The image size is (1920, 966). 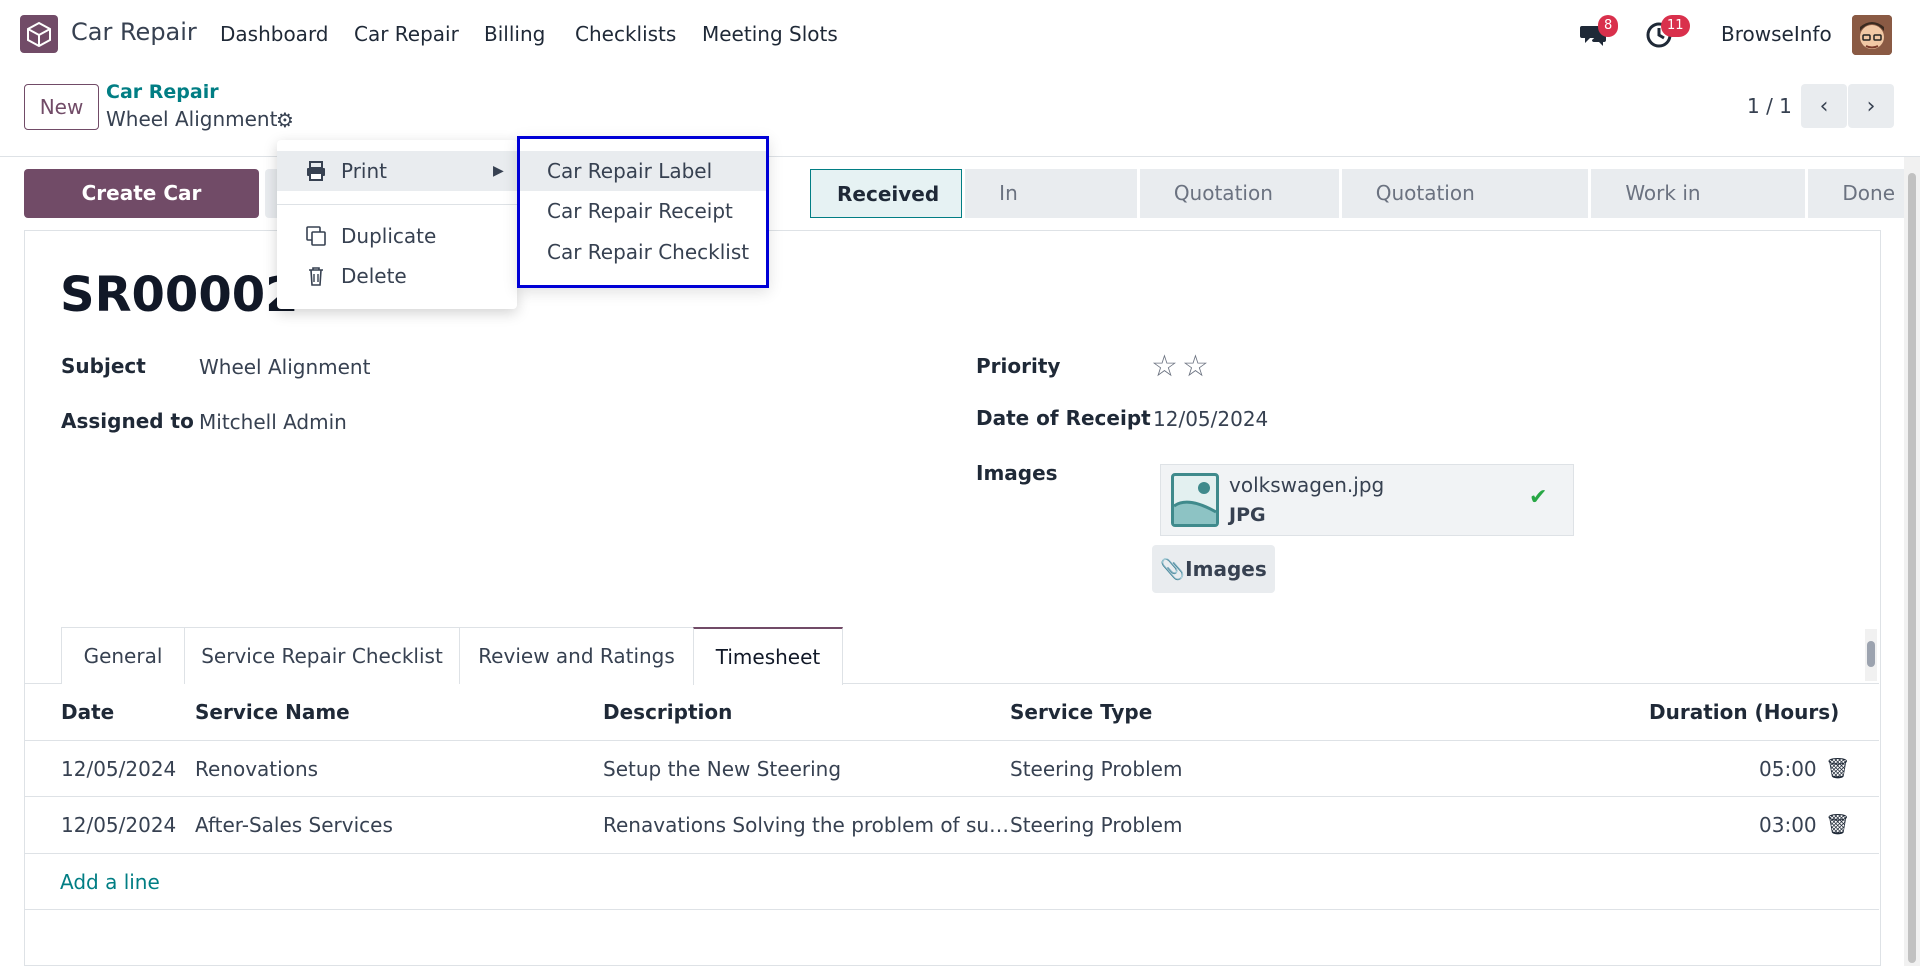 What do you see at coordinates (39, 34) in the screenshot?
I see `app-logo-icon` at bounding box center [39, 34].